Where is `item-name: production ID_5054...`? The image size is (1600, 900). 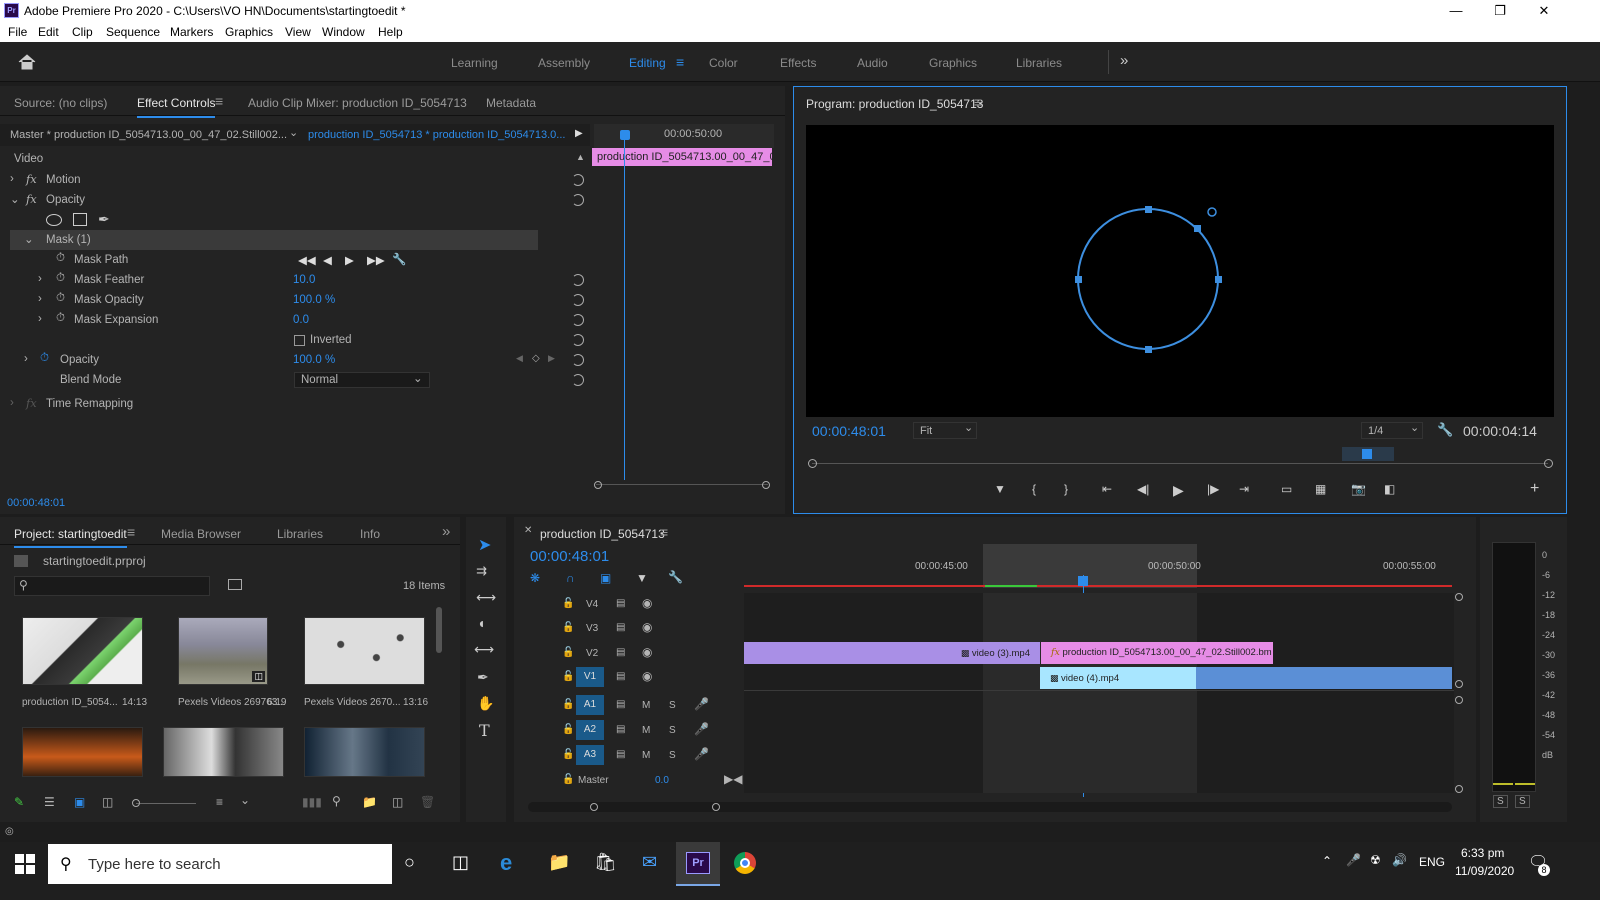
item-name: production ID_5054... is located at coordinates (70, 702).